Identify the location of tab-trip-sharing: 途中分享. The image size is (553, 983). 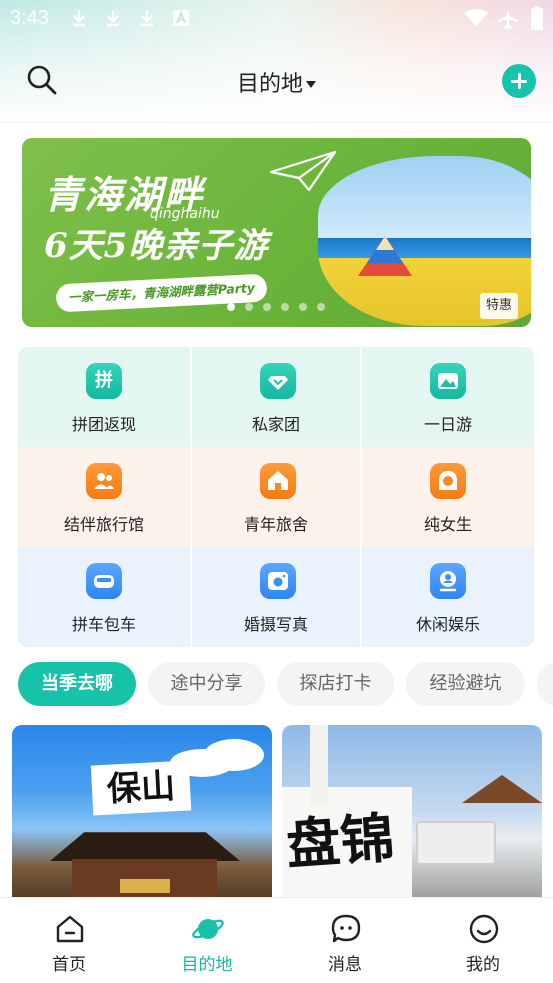
(206, 684).